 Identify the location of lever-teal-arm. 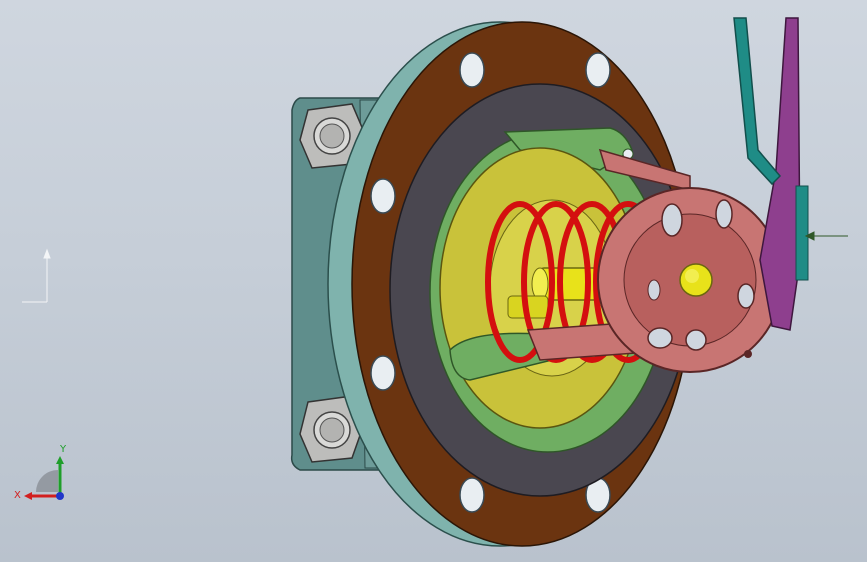
(757, 101).